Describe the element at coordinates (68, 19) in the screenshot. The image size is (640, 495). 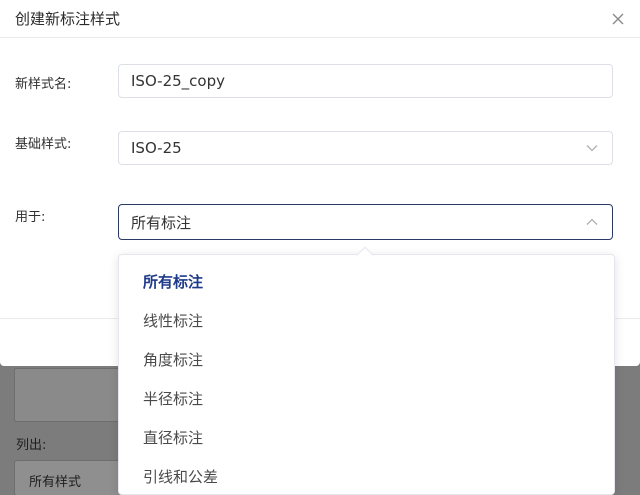
I see `dialog-title: 创建新标注样式` at that location.